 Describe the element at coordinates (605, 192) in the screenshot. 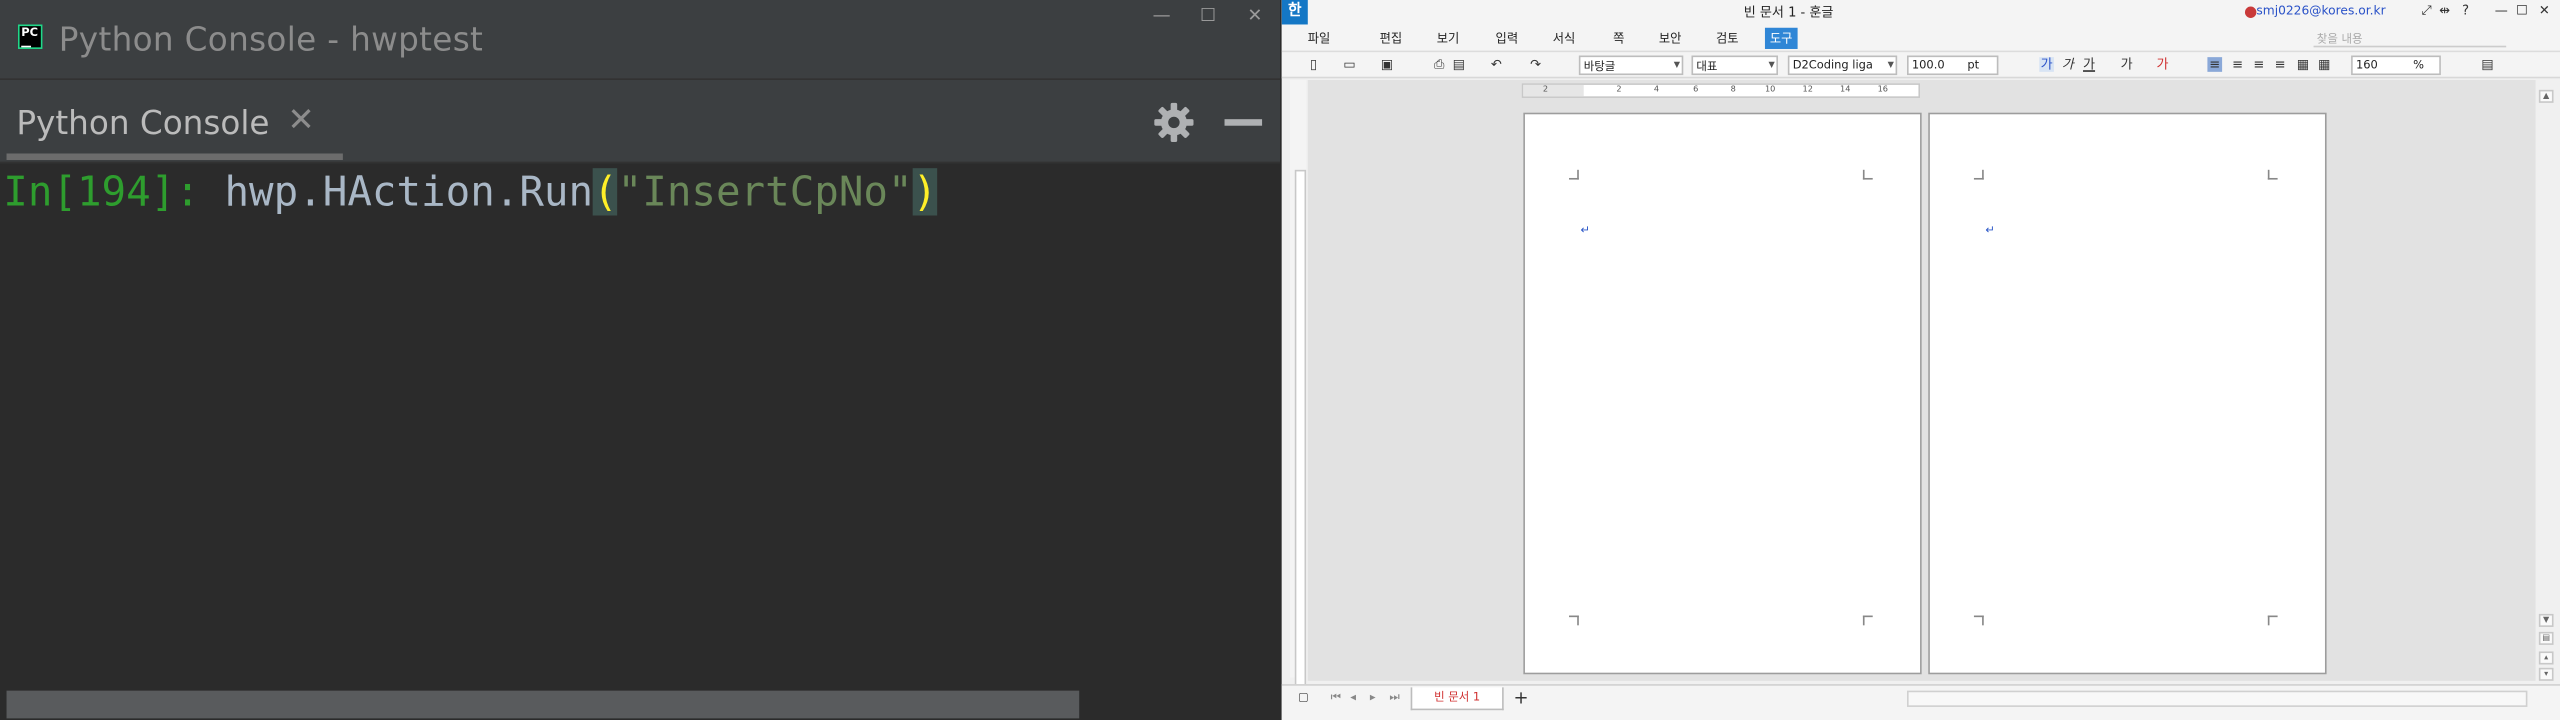

I see `paren-open: (` at that location.